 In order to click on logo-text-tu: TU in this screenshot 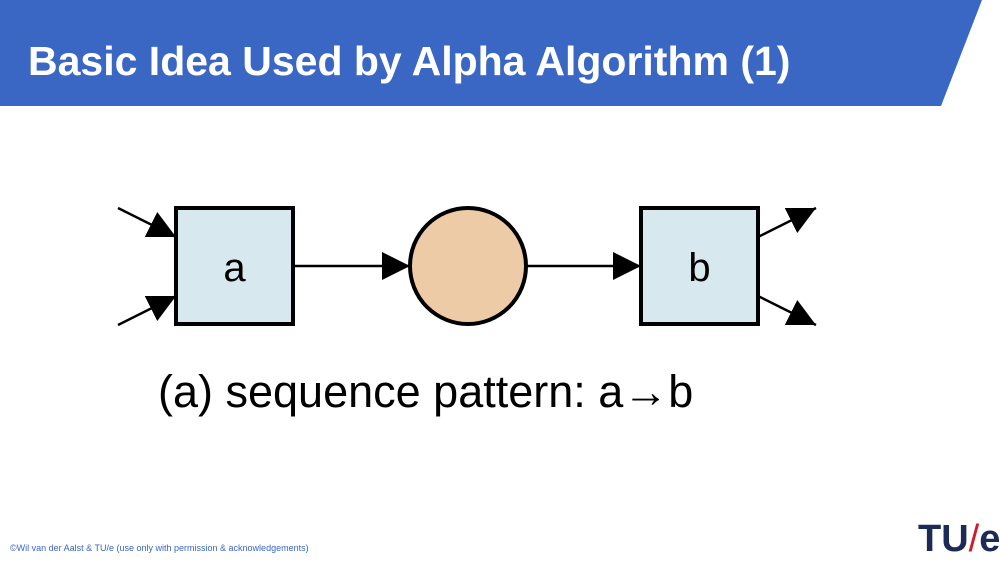, I will do `click(943, 539)`.